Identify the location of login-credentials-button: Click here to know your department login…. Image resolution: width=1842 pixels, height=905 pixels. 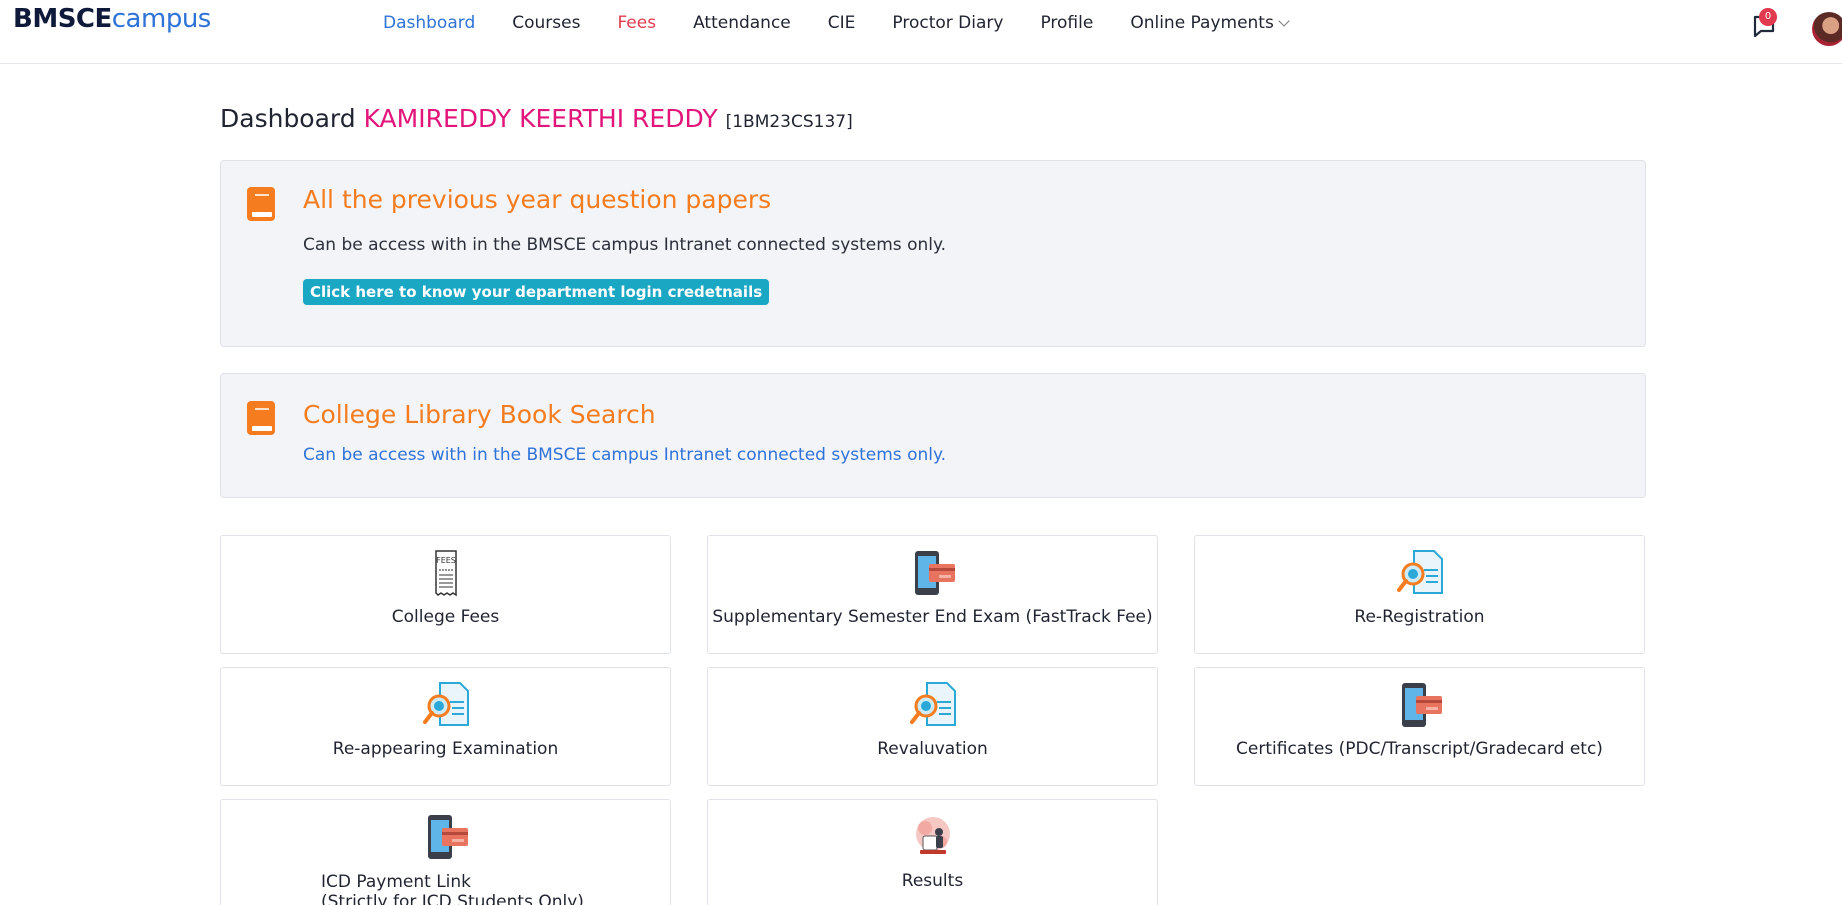
(536, 292).